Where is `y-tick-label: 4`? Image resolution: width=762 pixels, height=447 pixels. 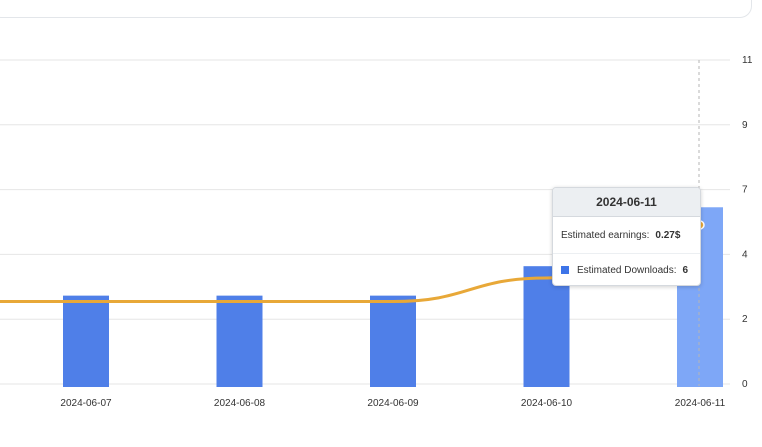 y-tick-label: 4 is located at coordinates (745, 254).